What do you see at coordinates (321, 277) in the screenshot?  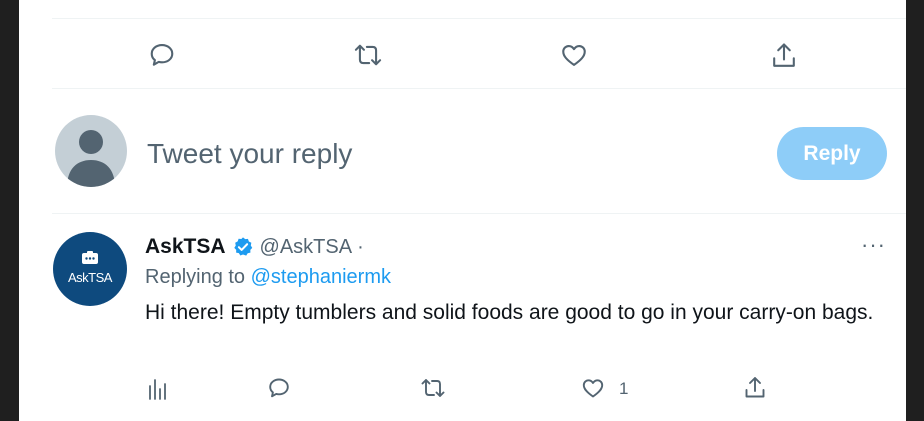 I see `replying-to-mention-link: @stephaniermk` at bounding box center [321, 277].